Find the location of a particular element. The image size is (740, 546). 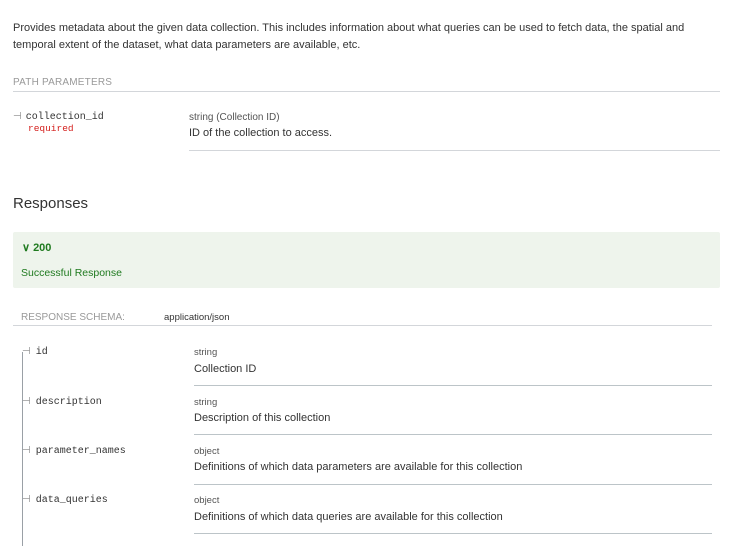

param-collection-id: ⊣ collection_id is located at coordinates (58, 117).